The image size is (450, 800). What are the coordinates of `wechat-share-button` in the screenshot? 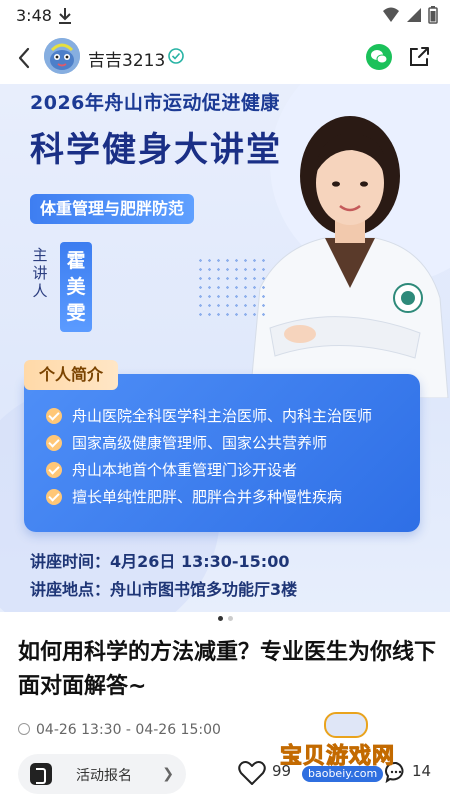 It's located at (379, 57).